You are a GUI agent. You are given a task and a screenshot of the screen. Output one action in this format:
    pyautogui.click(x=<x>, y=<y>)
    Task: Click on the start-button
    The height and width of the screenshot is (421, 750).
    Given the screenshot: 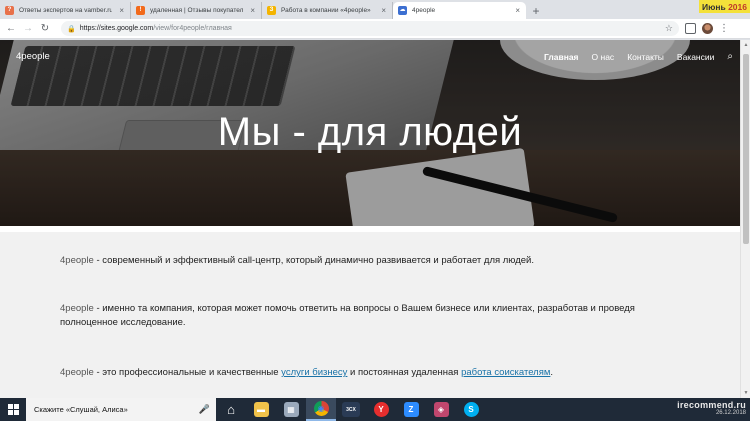 What is the action you would take?
    pyautogui.click(x=13, y=409)
    